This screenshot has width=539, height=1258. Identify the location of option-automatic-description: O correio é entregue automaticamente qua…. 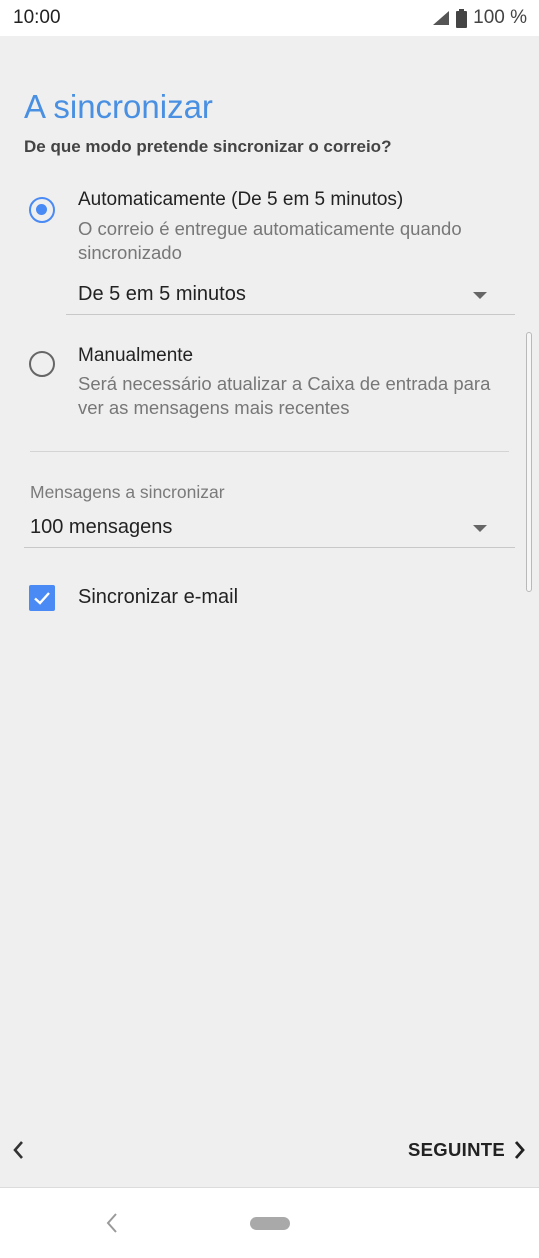
(270, 240).